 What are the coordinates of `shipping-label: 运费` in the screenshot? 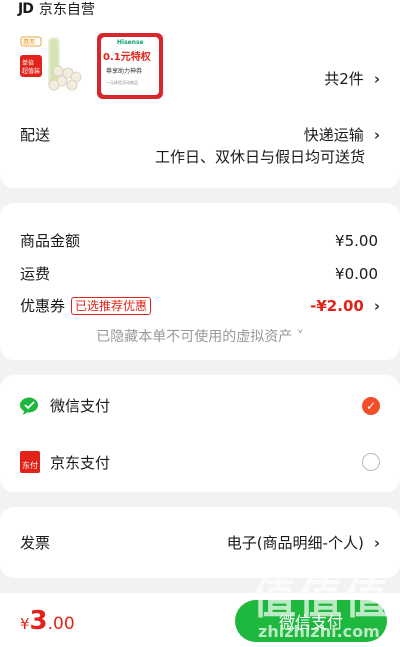 It's located at (35, 274).